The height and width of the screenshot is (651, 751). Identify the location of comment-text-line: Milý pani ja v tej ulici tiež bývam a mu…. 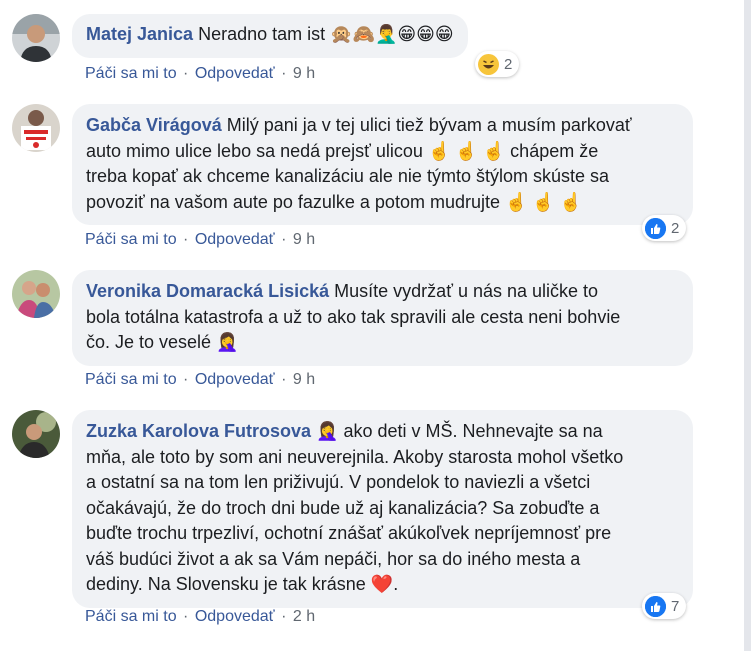
(429, 125).